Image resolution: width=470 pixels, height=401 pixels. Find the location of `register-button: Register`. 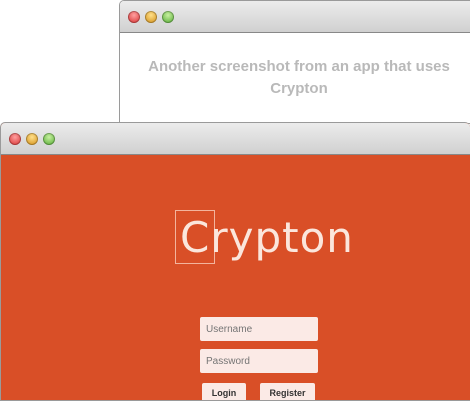

register-button: Register is located at coordinates (287, 391).